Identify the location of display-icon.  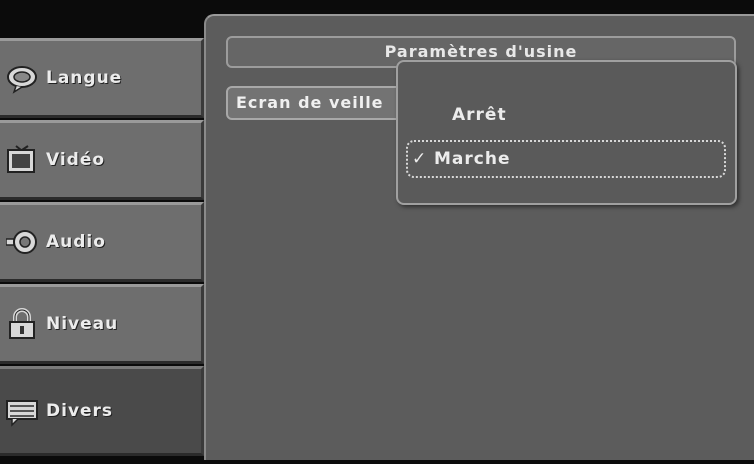
(22, 413).